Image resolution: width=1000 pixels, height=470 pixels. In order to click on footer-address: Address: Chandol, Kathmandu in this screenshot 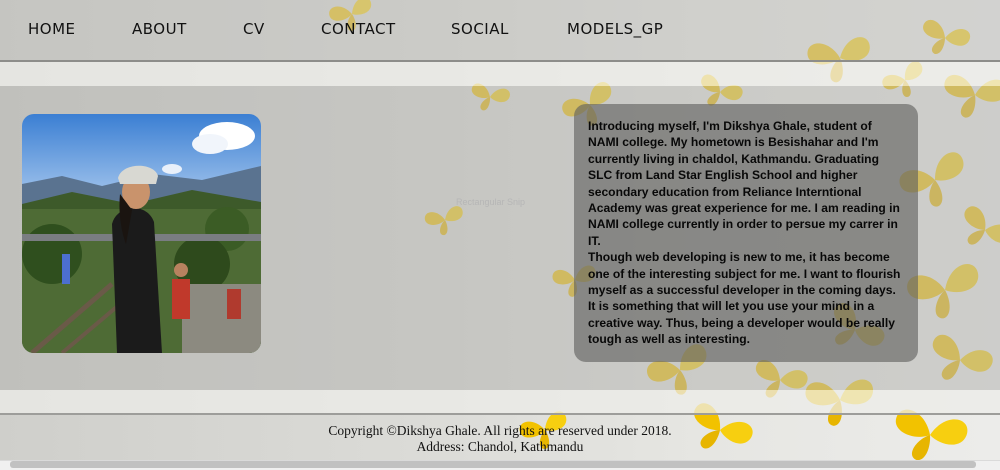, I will do `click(500, 446)`.